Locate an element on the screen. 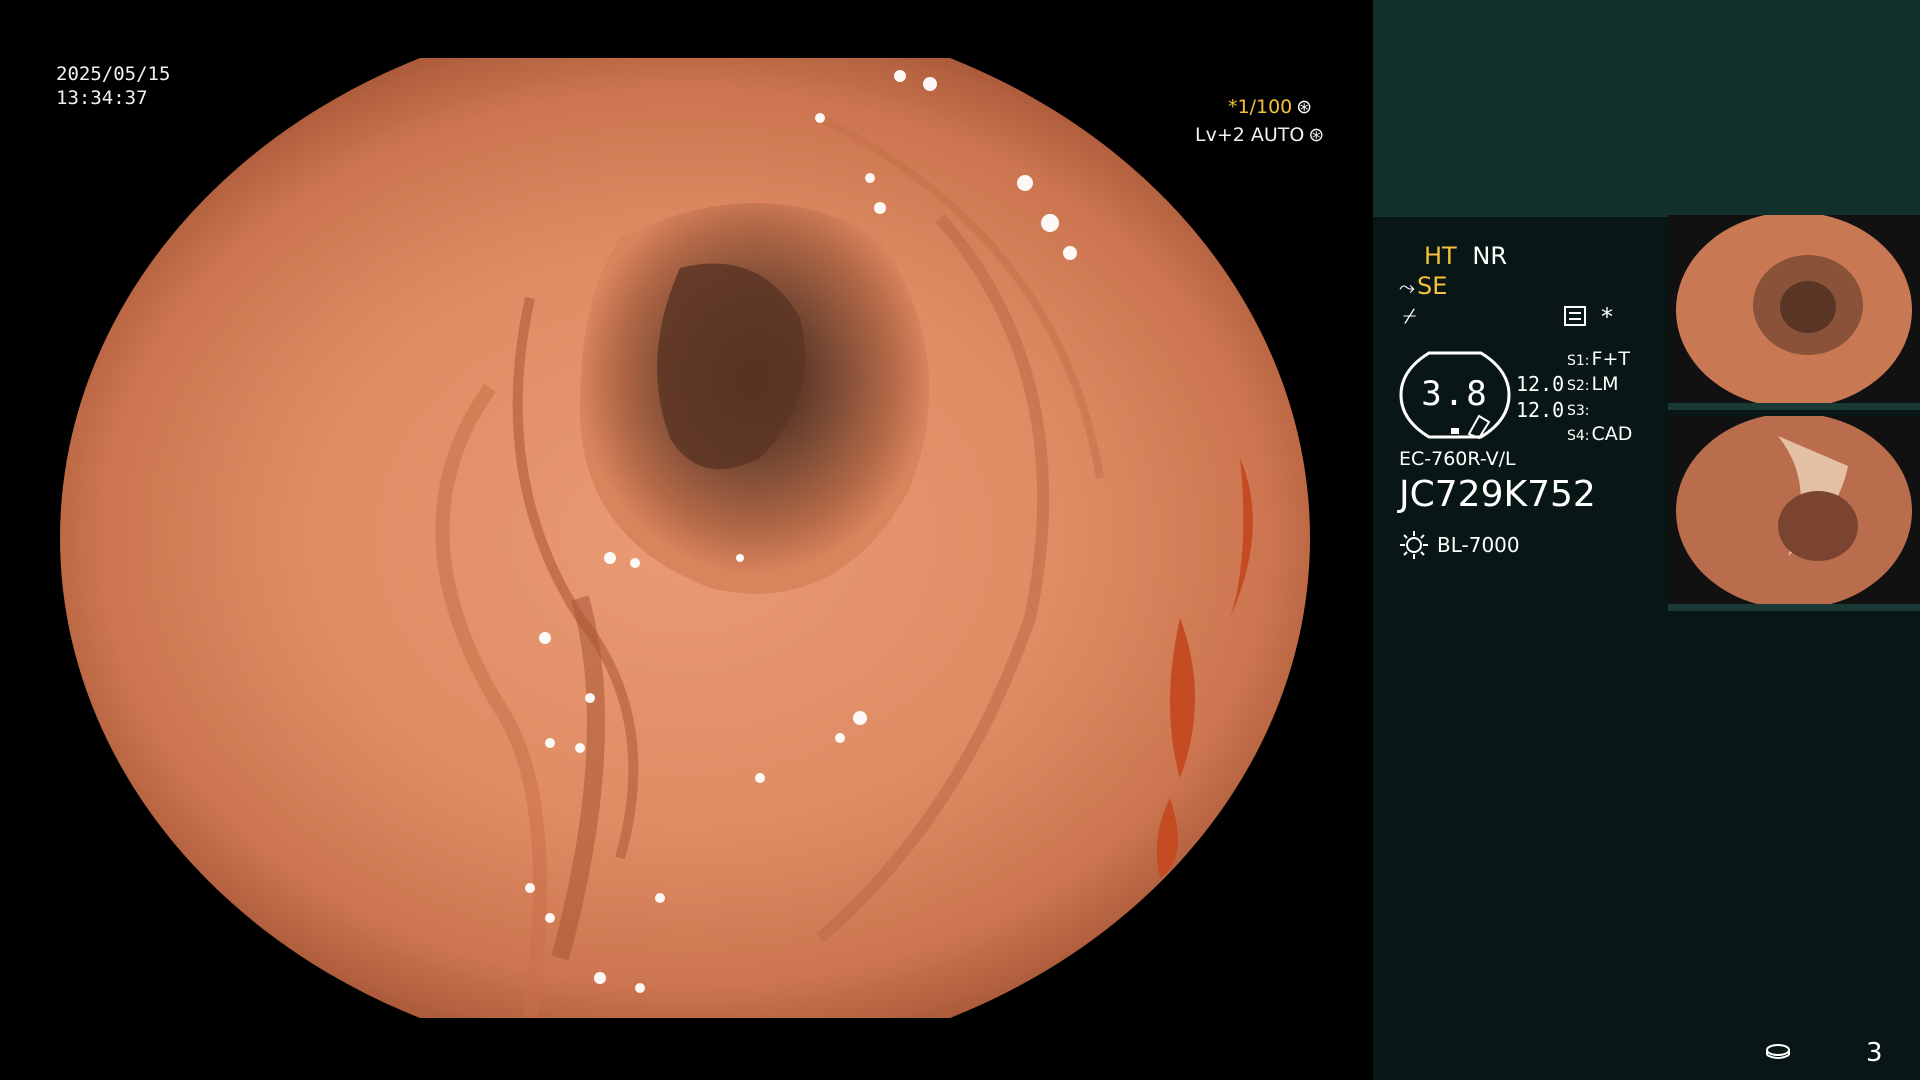 This screenshot has height=1080, width=1920. gear-icon: ⊛ is located at coordinates (1304, 107).